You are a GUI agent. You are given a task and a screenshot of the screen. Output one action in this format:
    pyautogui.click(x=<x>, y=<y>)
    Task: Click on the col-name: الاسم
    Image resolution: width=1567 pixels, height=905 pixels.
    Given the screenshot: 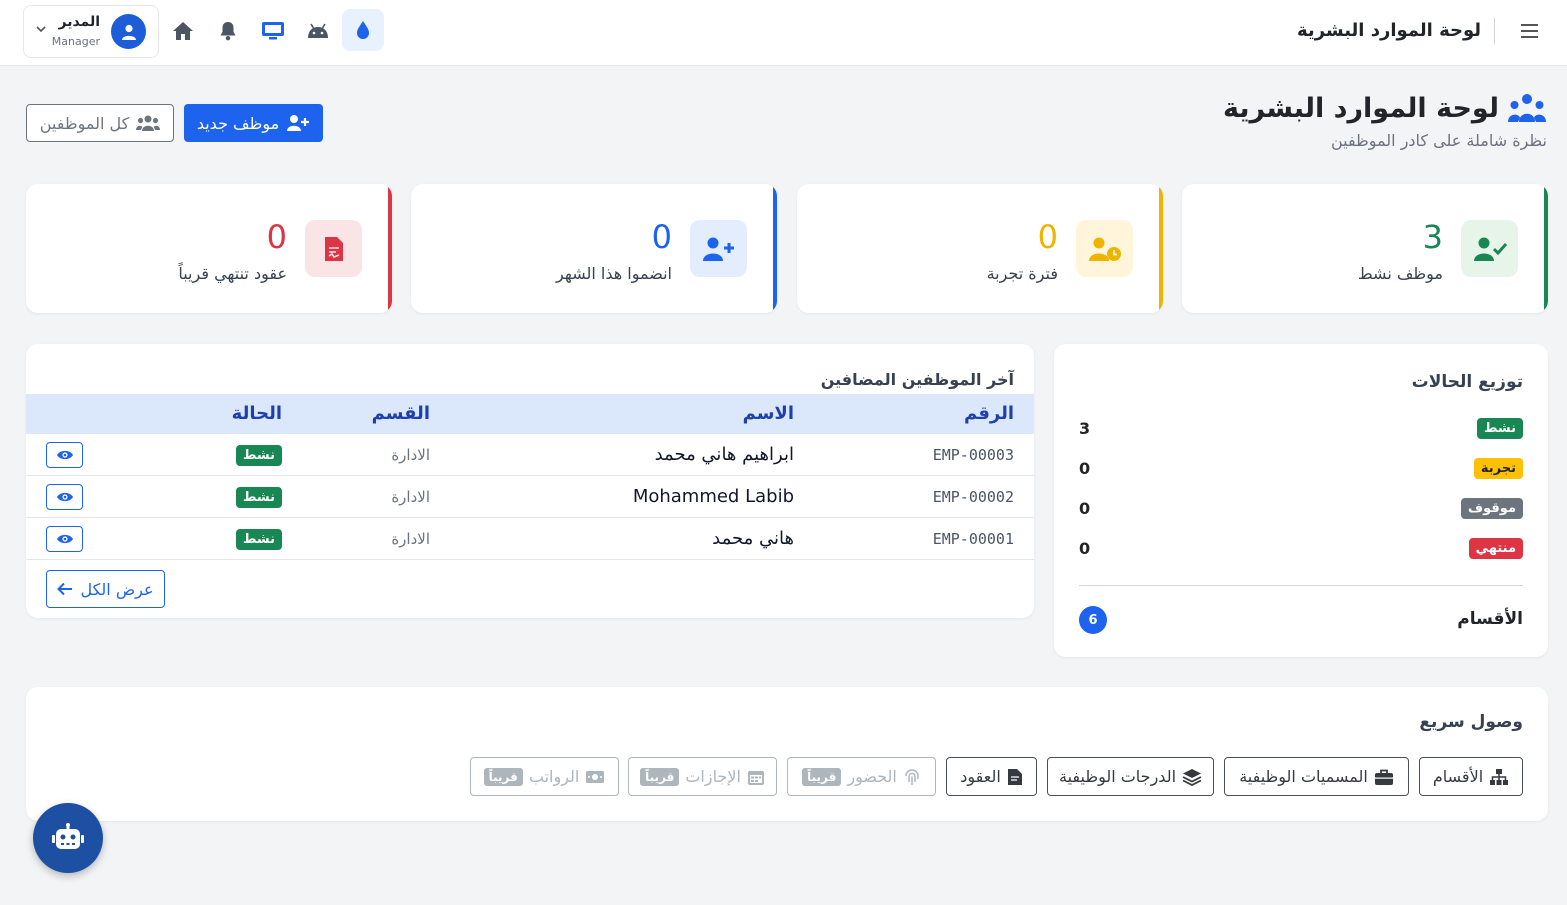 What is the action you would take?
    pyautogui.click(x=768, y=413)
    